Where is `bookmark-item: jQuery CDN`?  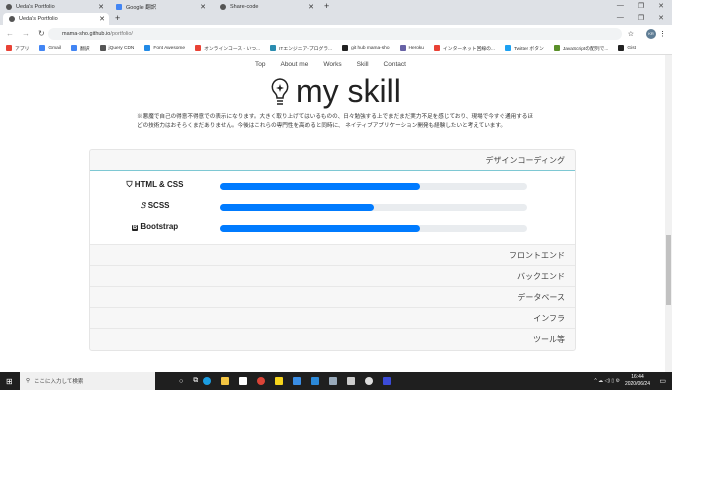 bookmark-item: jQuery CDN is located at coordinates (116, 48).